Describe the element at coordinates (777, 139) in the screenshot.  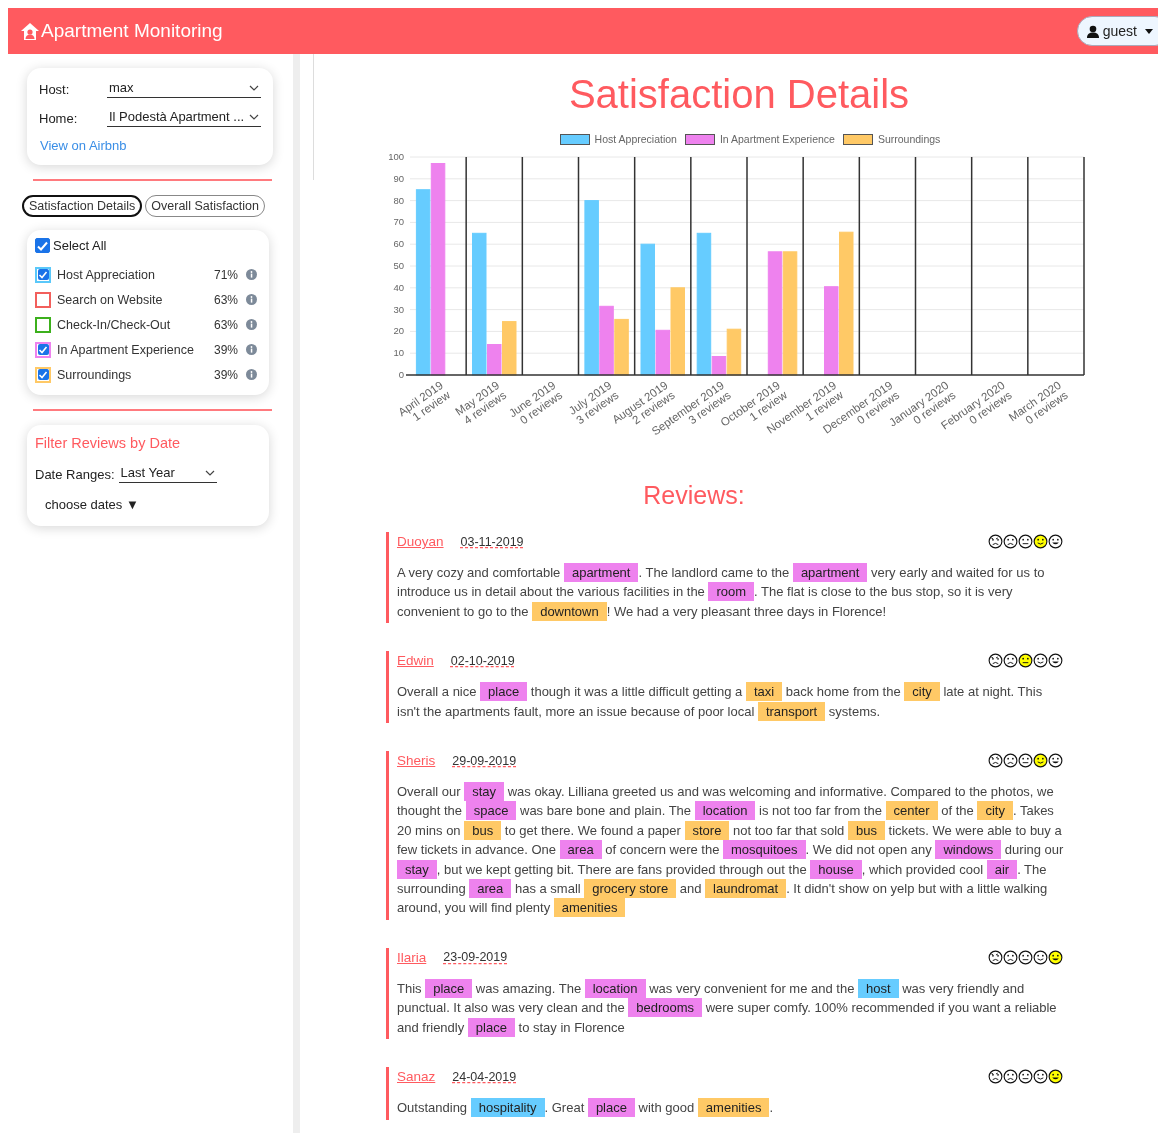
I see `legend-label: In Apartment Experience` at that location.